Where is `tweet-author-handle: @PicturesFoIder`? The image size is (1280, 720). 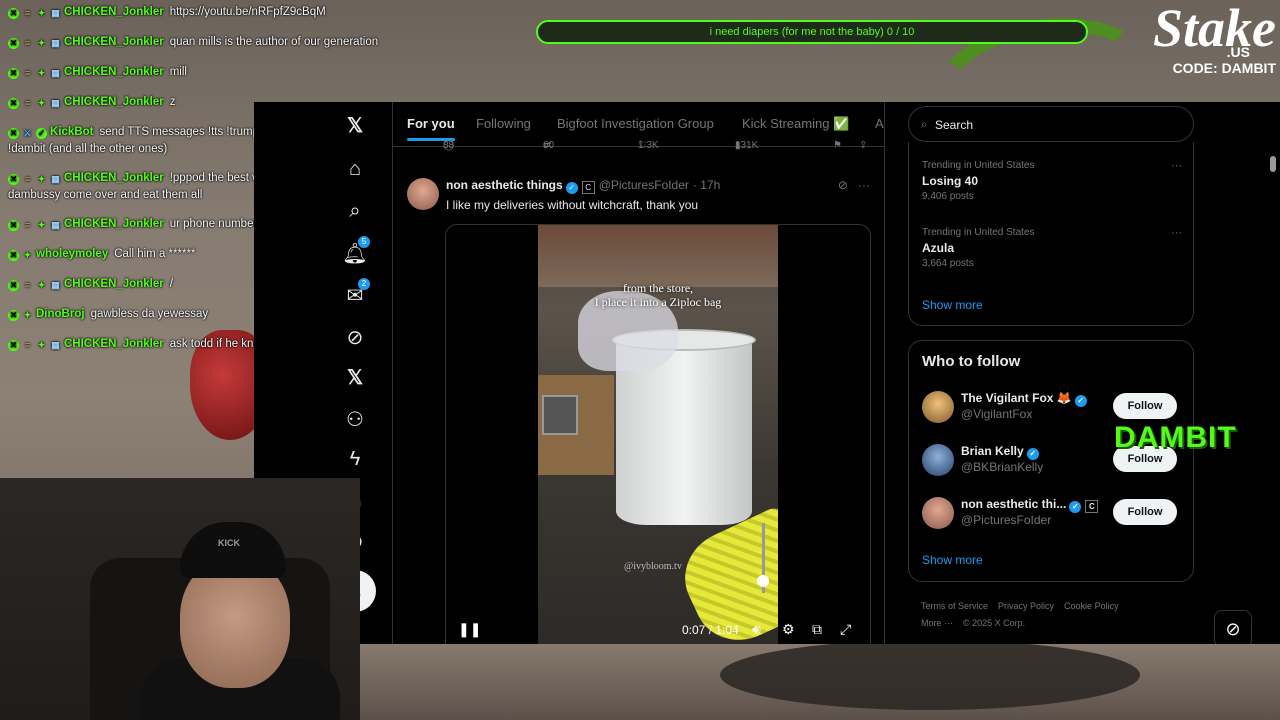
tweet-author-handle: @PicturesFoIder is located at coordinates (644, 185).